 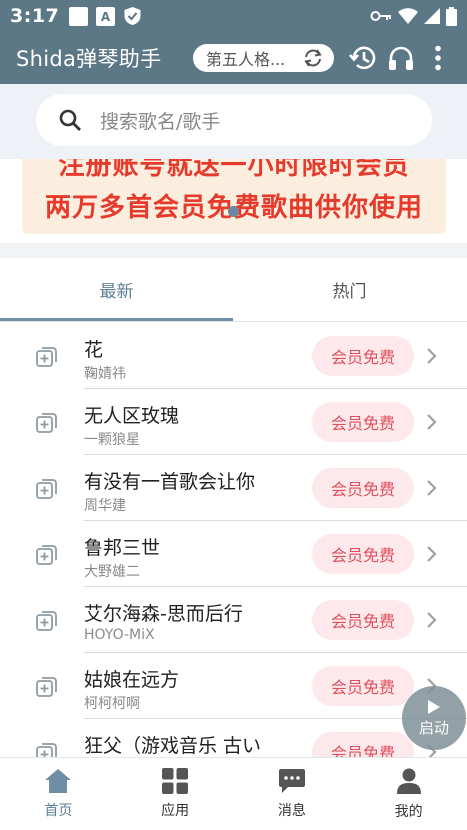 What do you see at coordinates (163, 614) in the screenshot?
I see `song-title: 艾尔海森-思而后行` at bounding box center [163, 614].